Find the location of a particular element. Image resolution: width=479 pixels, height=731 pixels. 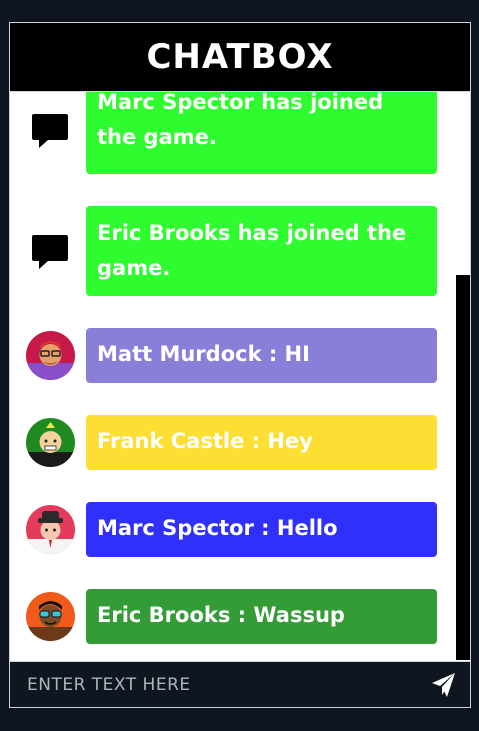

message-bubble: Matt Murdock : HI is located at coordinates (261, 355).